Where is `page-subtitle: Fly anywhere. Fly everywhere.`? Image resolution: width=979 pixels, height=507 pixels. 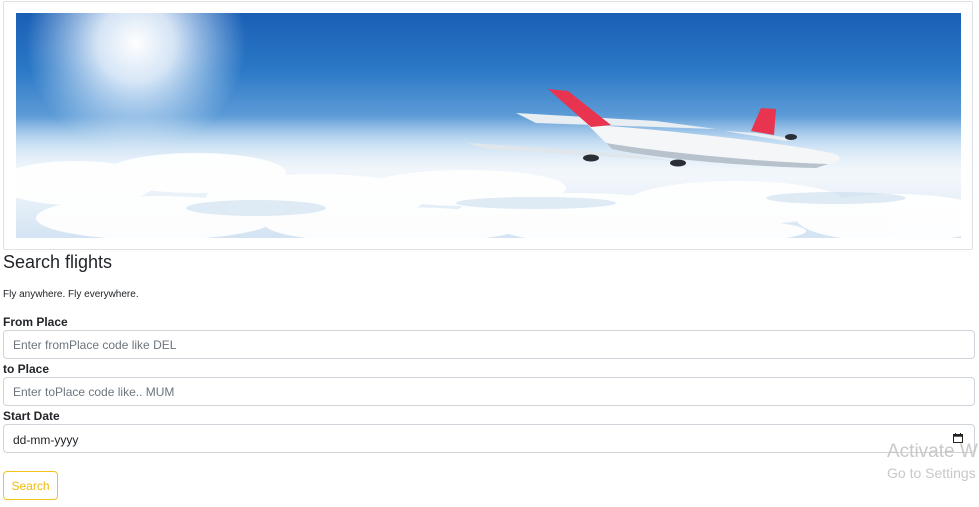
page-subtitle: Fly anywhere. Fly everywhere. is located at coordinates (71, 294).